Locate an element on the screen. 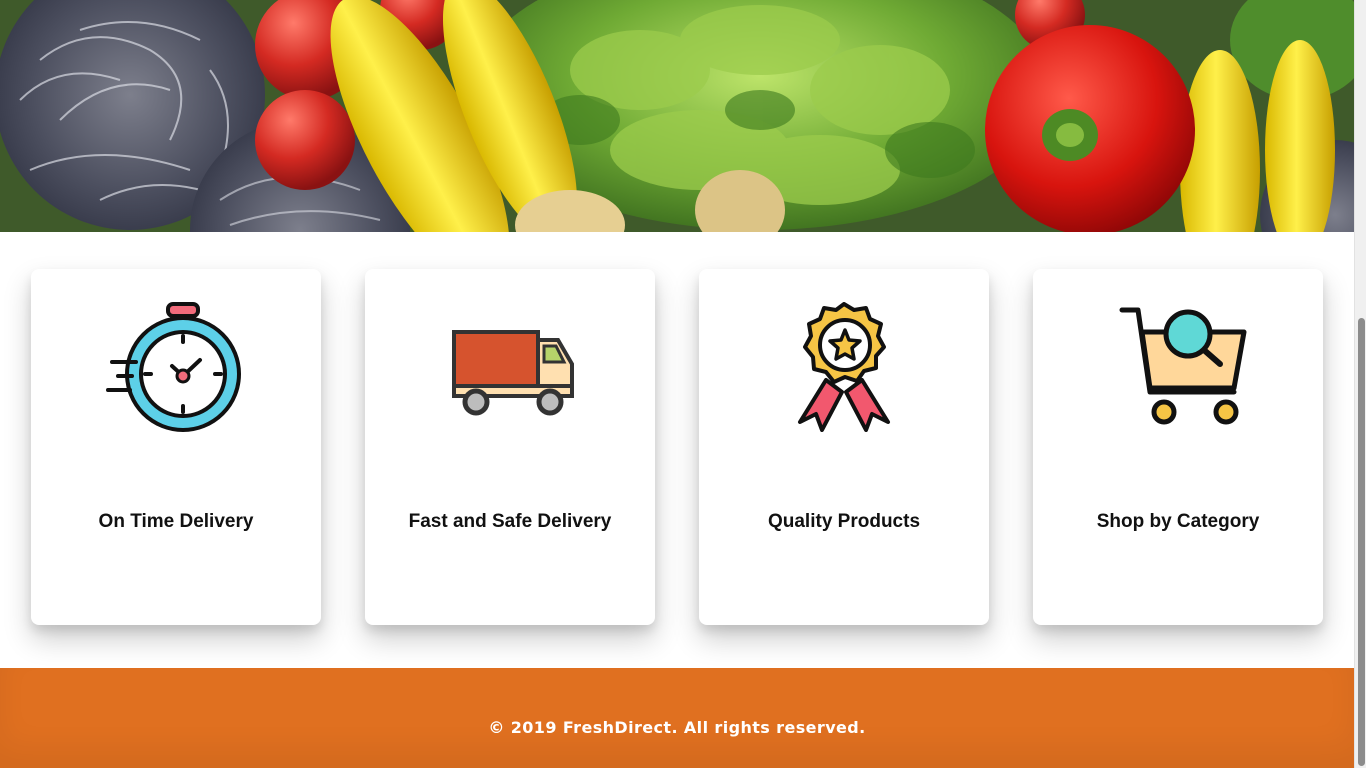 The image size is (1366, 768). cart-search-icon is located at coordinates (1183, 366).